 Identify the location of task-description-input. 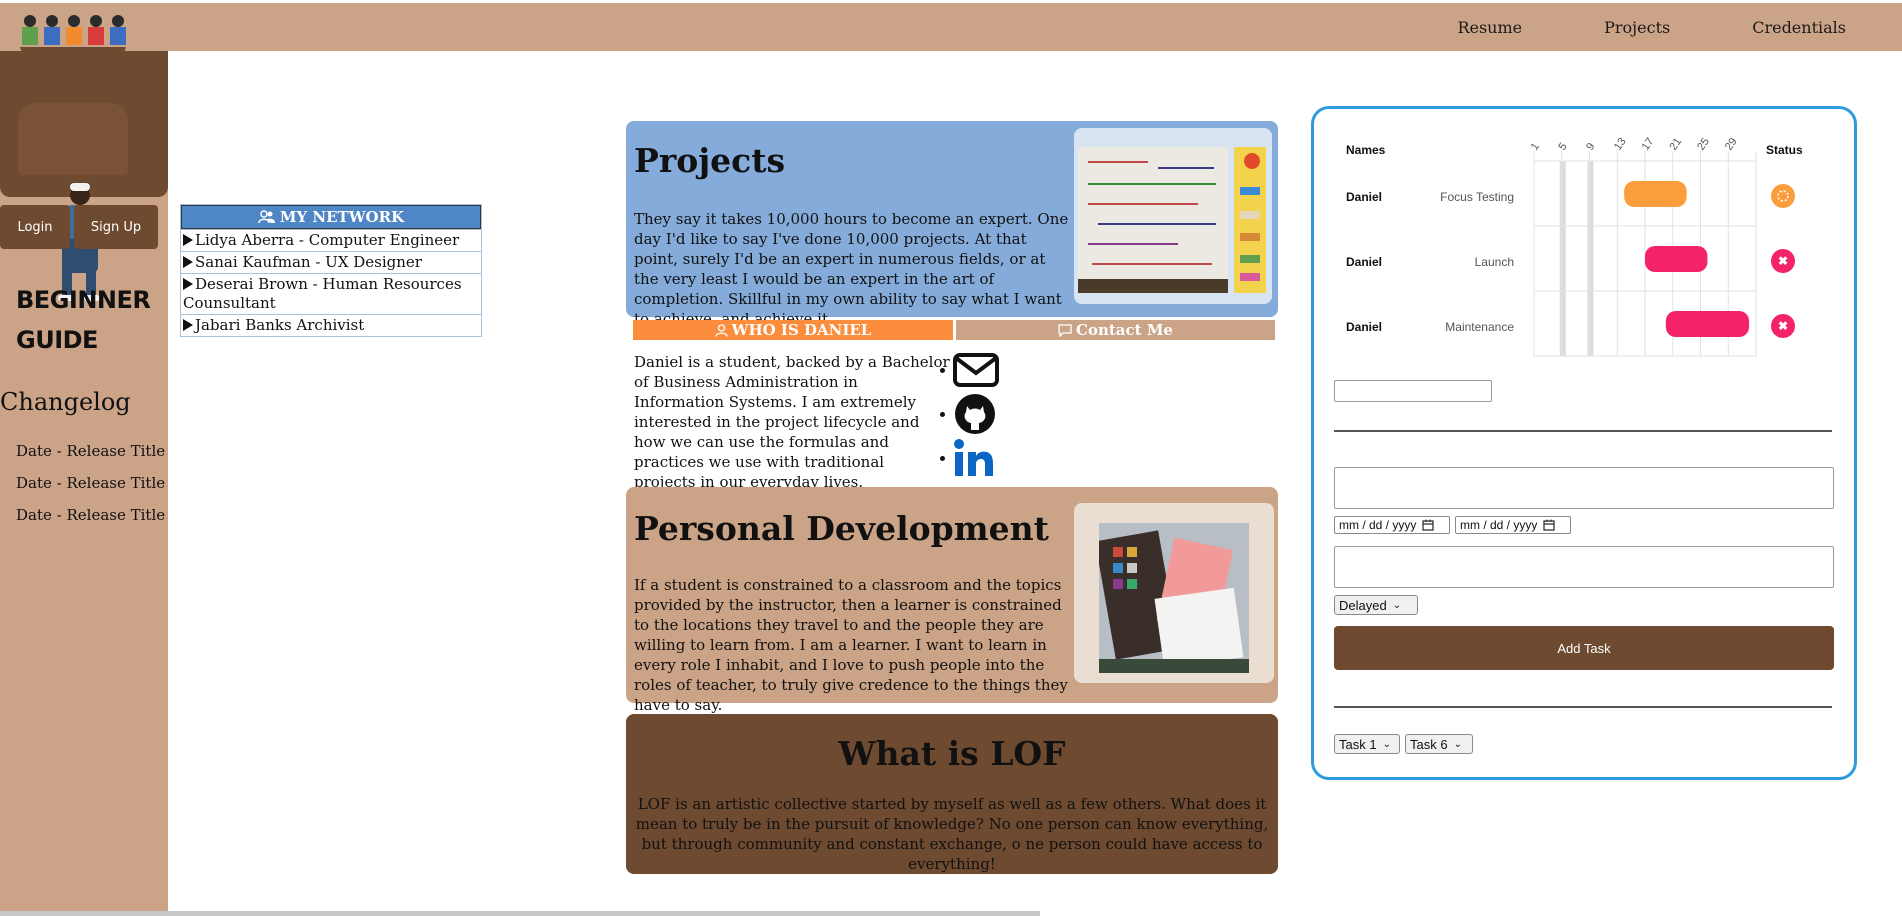
(1584, 567).